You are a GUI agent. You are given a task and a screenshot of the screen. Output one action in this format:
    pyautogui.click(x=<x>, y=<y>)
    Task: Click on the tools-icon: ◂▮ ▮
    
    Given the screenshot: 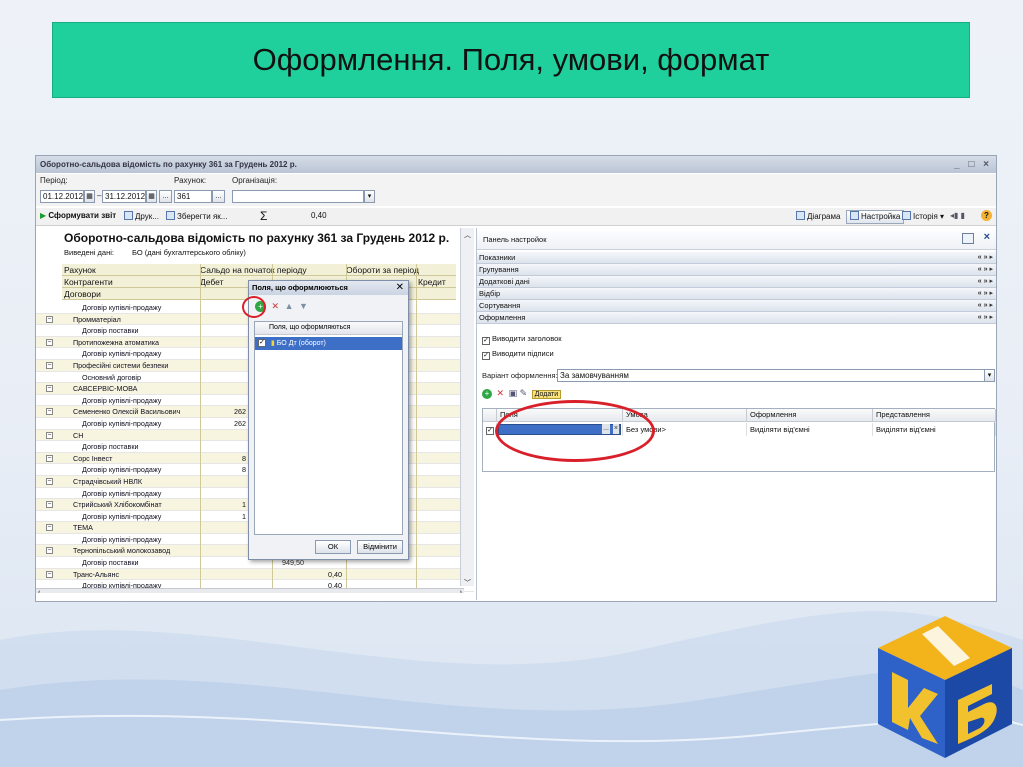 What is the action you would take?
    pyautogui.click(x=957, y=215)
    